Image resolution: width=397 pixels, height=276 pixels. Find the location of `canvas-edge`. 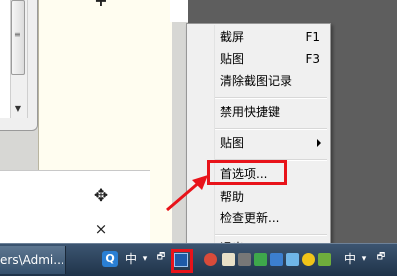

canvas-edge is located at coordinates (179, 11).